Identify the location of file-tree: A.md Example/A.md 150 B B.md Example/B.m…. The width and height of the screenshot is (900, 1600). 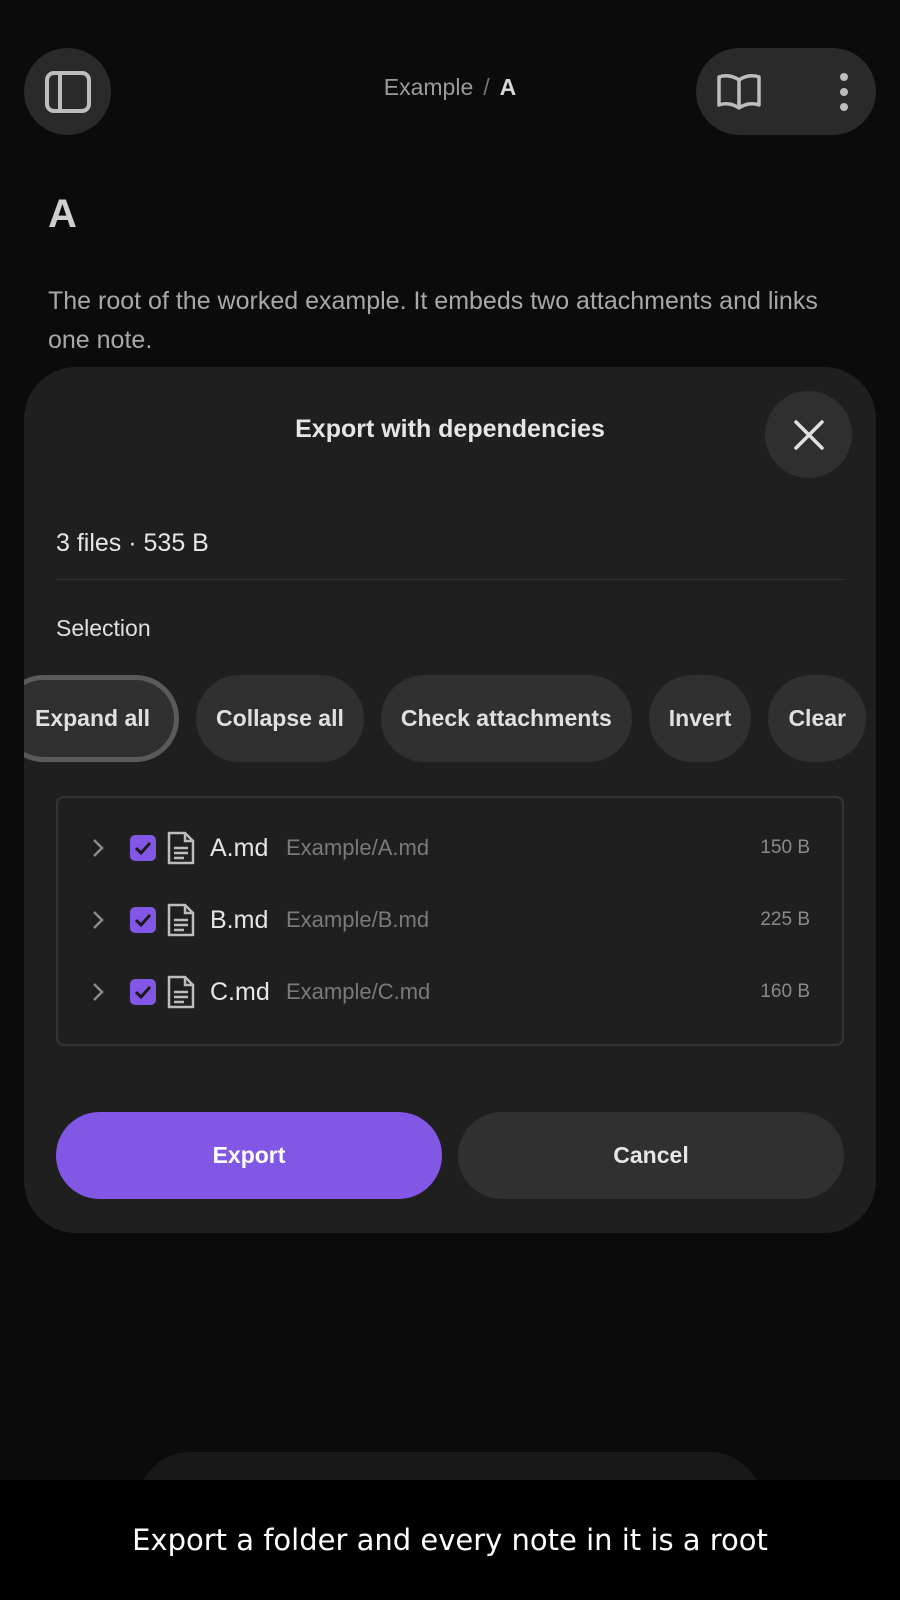
(450, 921).